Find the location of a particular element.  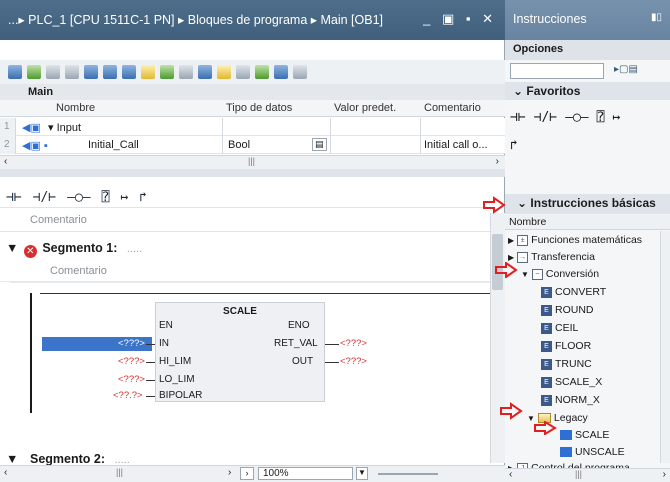

breakpoint-icon is located at coordinates (224, 72).